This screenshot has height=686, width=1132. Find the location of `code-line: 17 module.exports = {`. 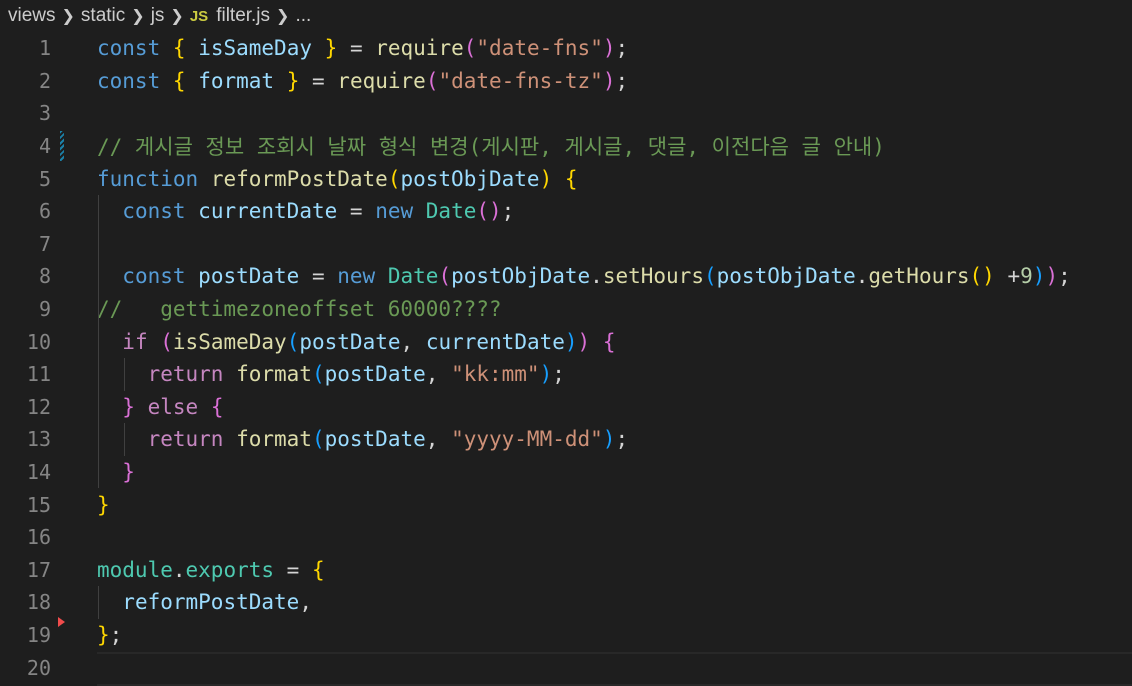

code-line: 17 module.exports = { is located at coordinates (566, 570).